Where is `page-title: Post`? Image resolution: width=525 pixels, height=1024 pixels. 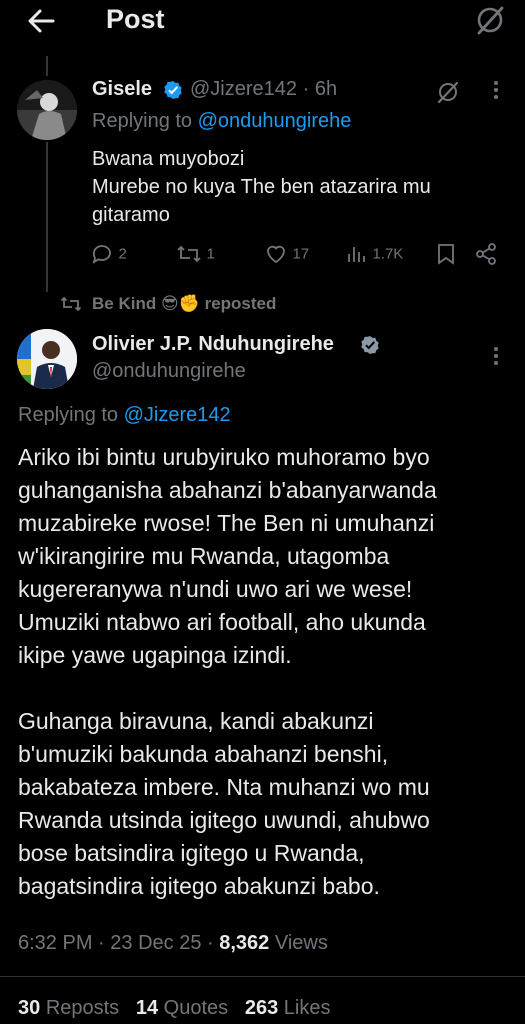
page-title: Post is located at coordinates (135, 19).